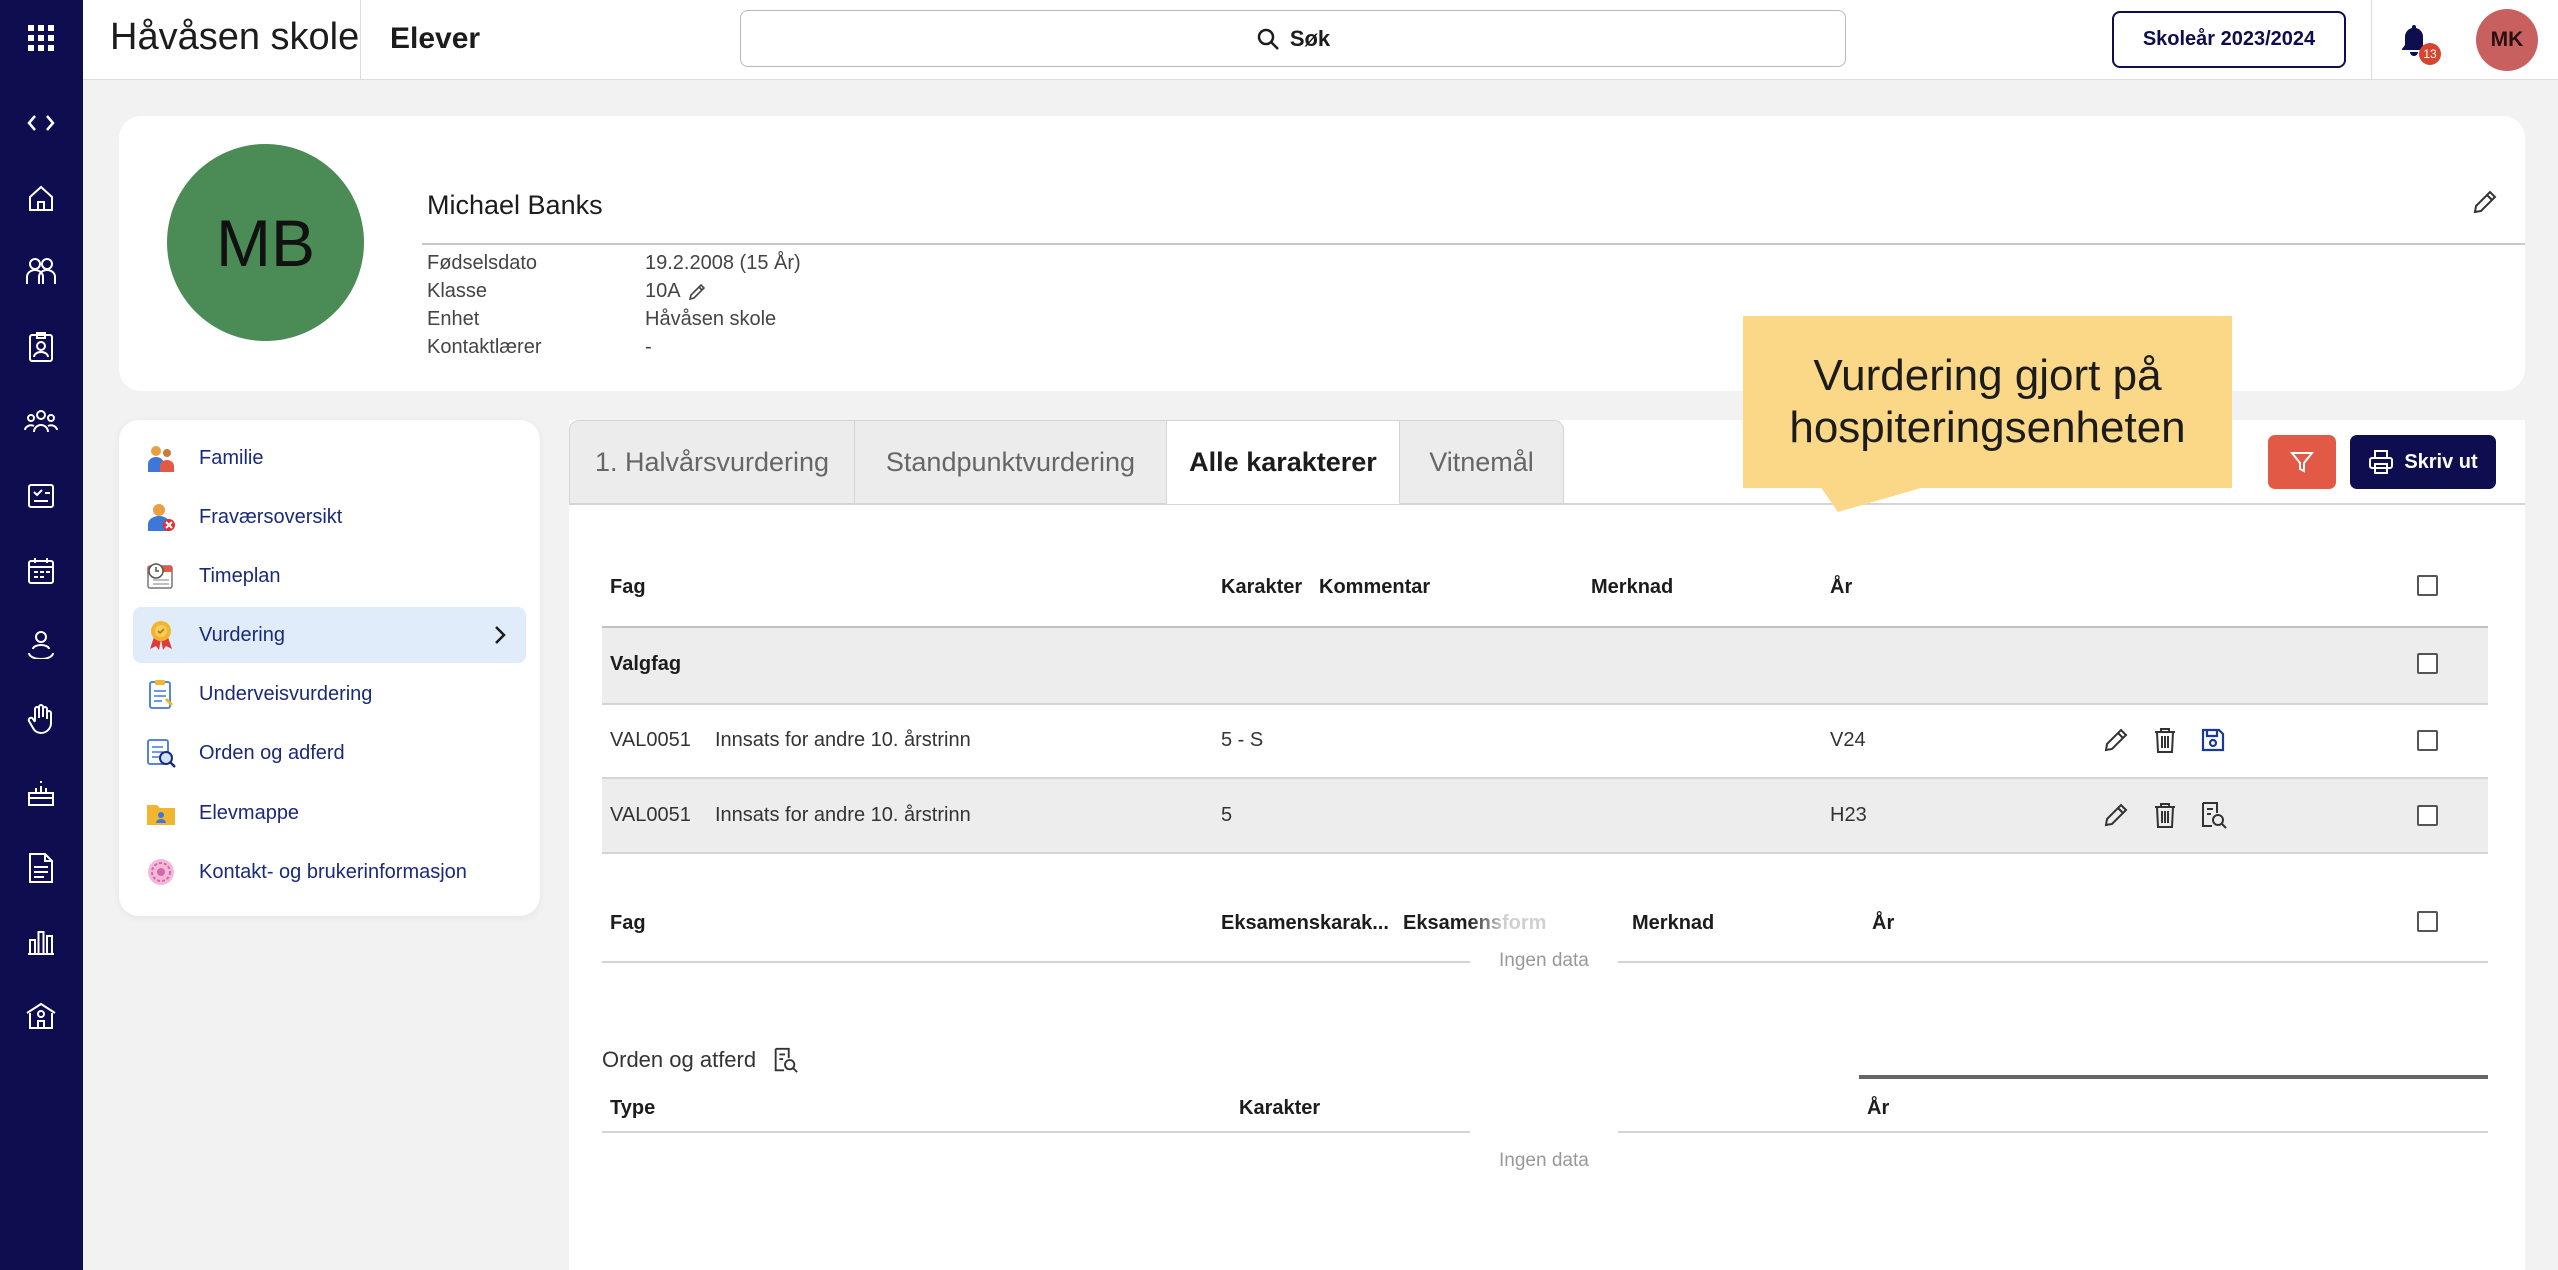 This screenshot has width=2558, height=1270. I want to click on menu-item-underveisvurdering: Underveisvurdering, so click(329, 694).